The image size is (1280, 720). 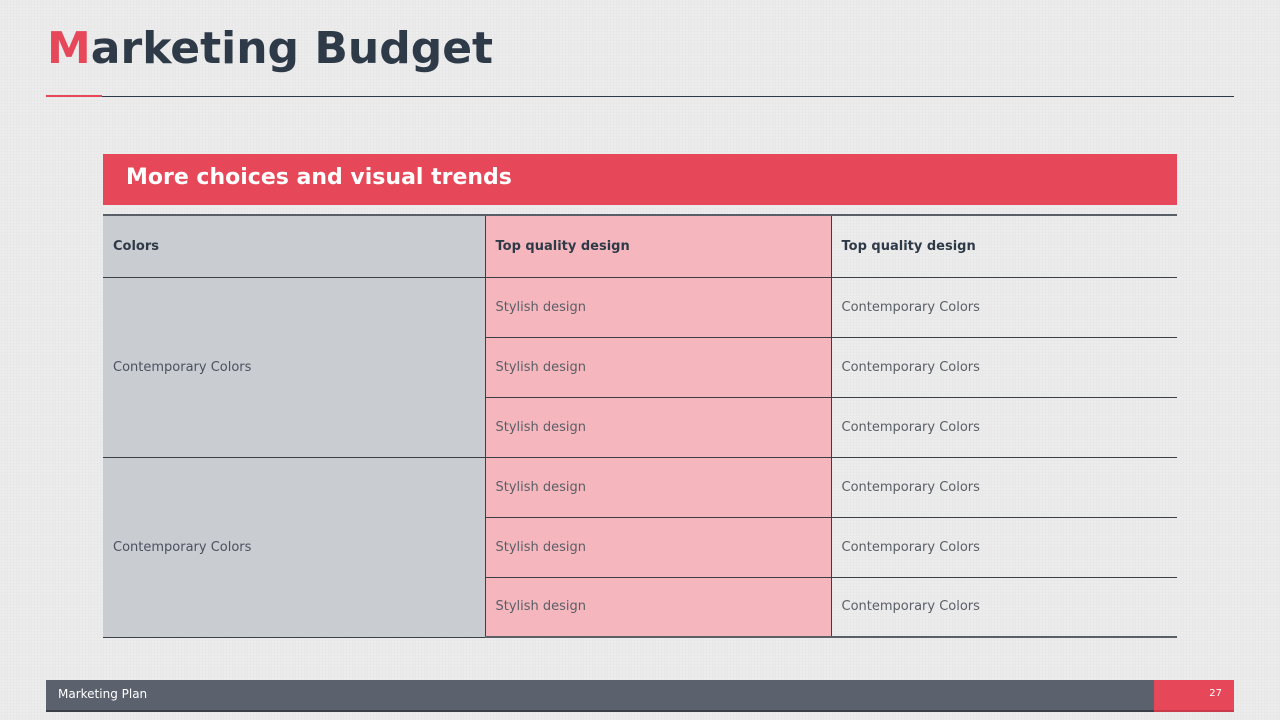 I want to click on title-text: arketing Budget, so click(x=292, y=48).